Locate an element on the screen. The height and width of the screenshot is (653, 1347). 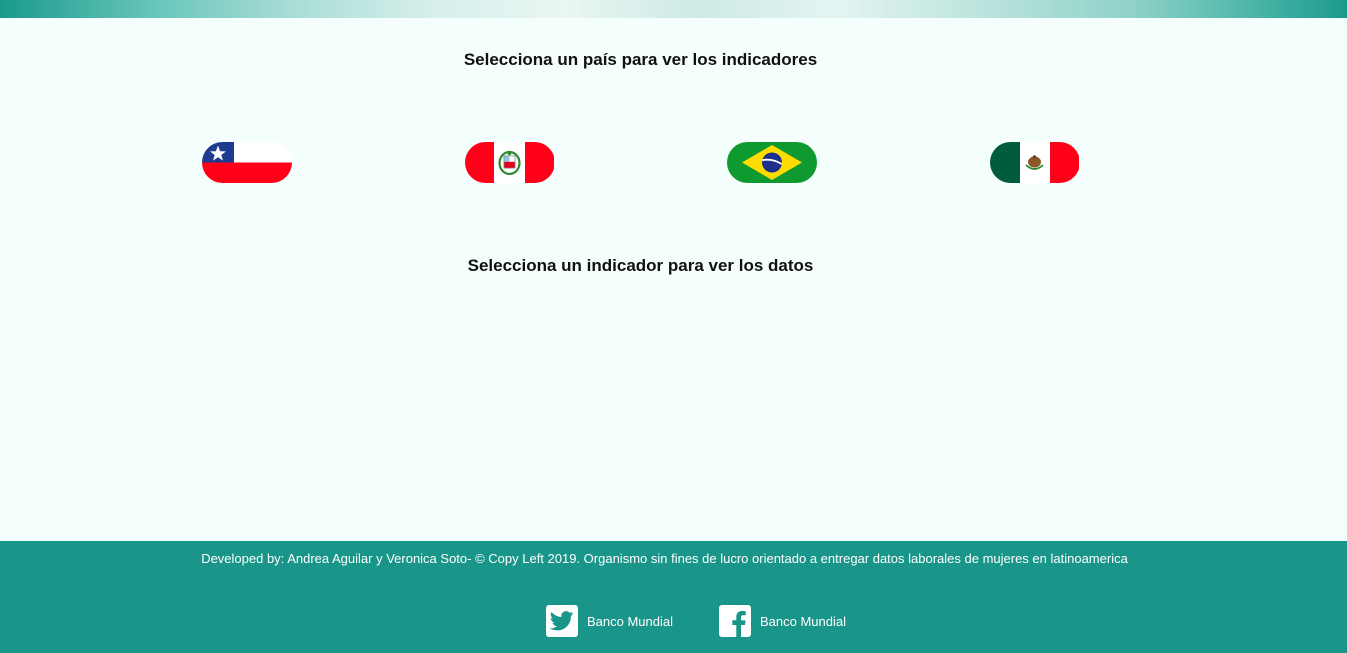
facebook-link: Banco Mundial is located at coordinates (782, 621).